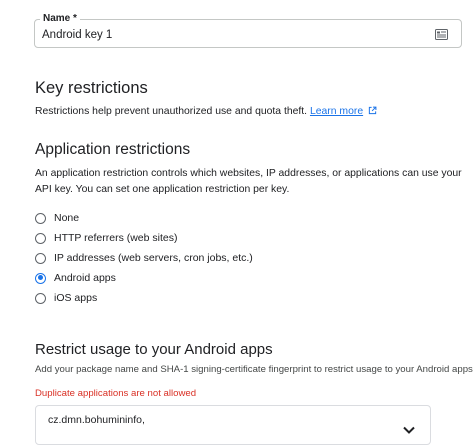 The width and height of the screenshot is (474, 445). What do you see at coordinates (116, 238) in the screenshot?
I see `radio-label: HTTP referrers (web sites)` at bounding box center [116, 238].